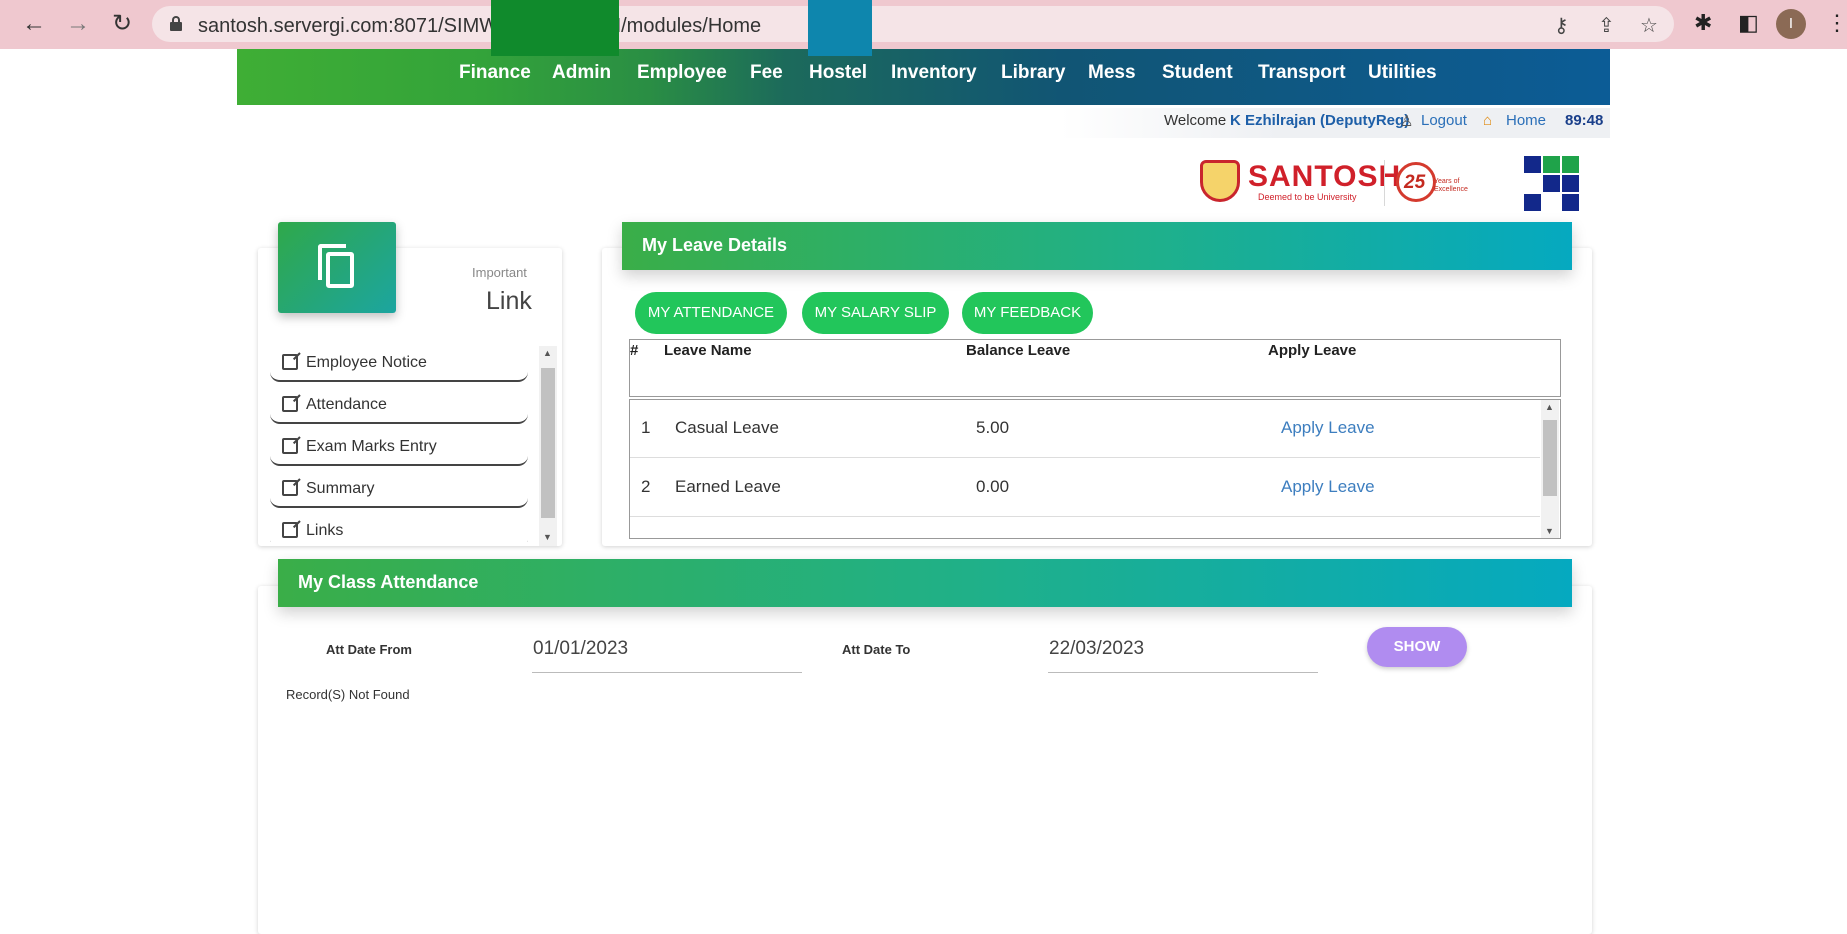 This screenshot has height=934, width=1847. I want to click on back-arrow-icon: ←, so click(34, 24).